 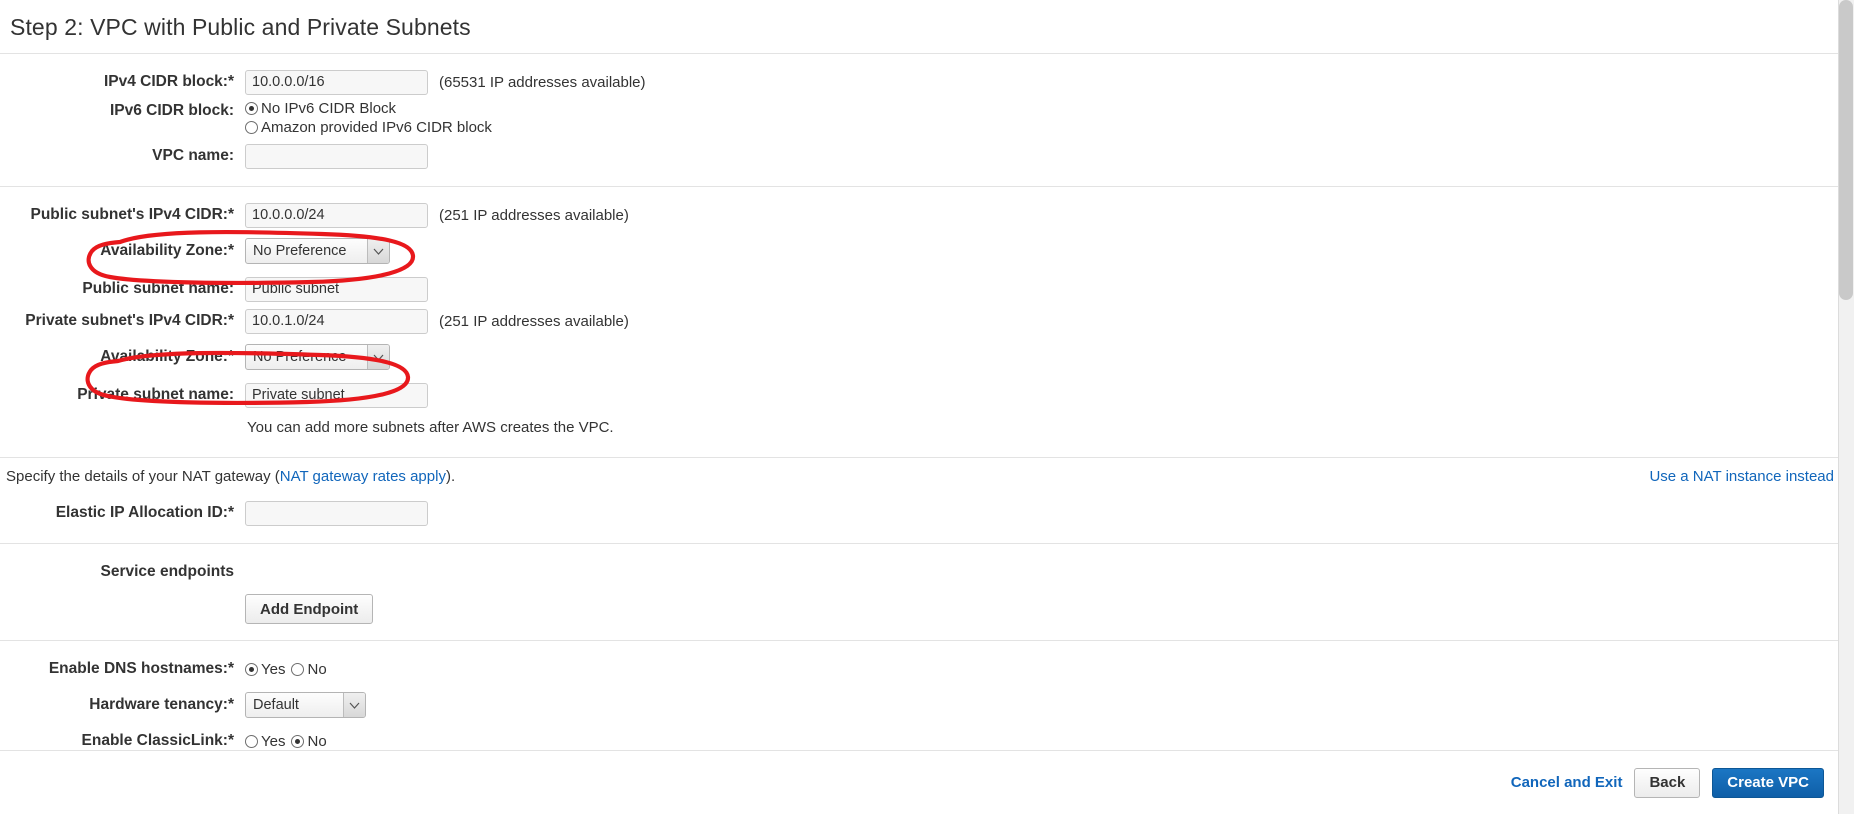 What do you see at coordinates (919, 251) in the screenshot?
I see `row-public-az: Availability Zone:* No Preference` at bounding box center [919, 251].